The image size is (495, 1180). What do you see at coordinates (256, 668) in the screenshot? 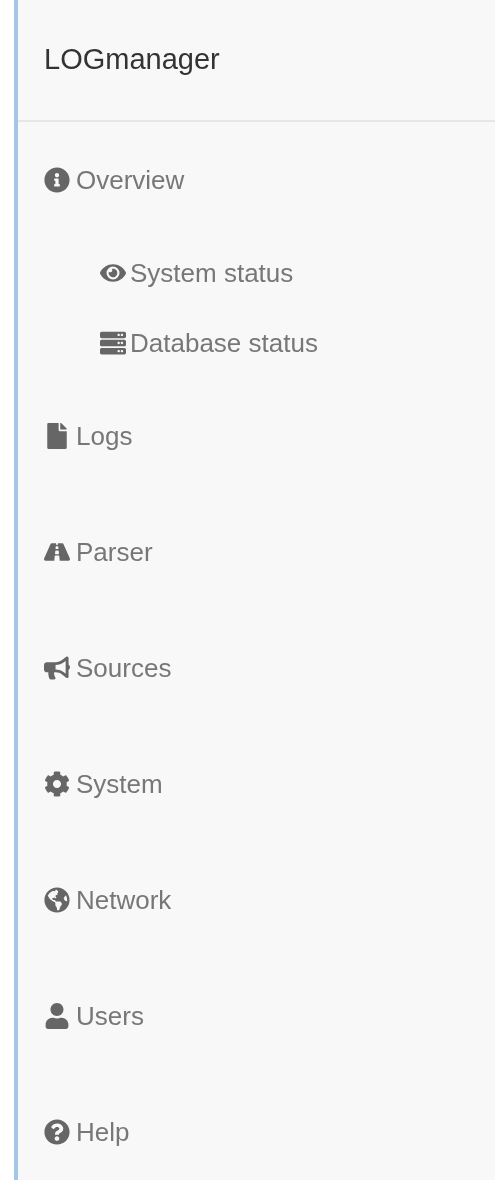
I see `menu-item: Sources` at bounding box center [256, 668].